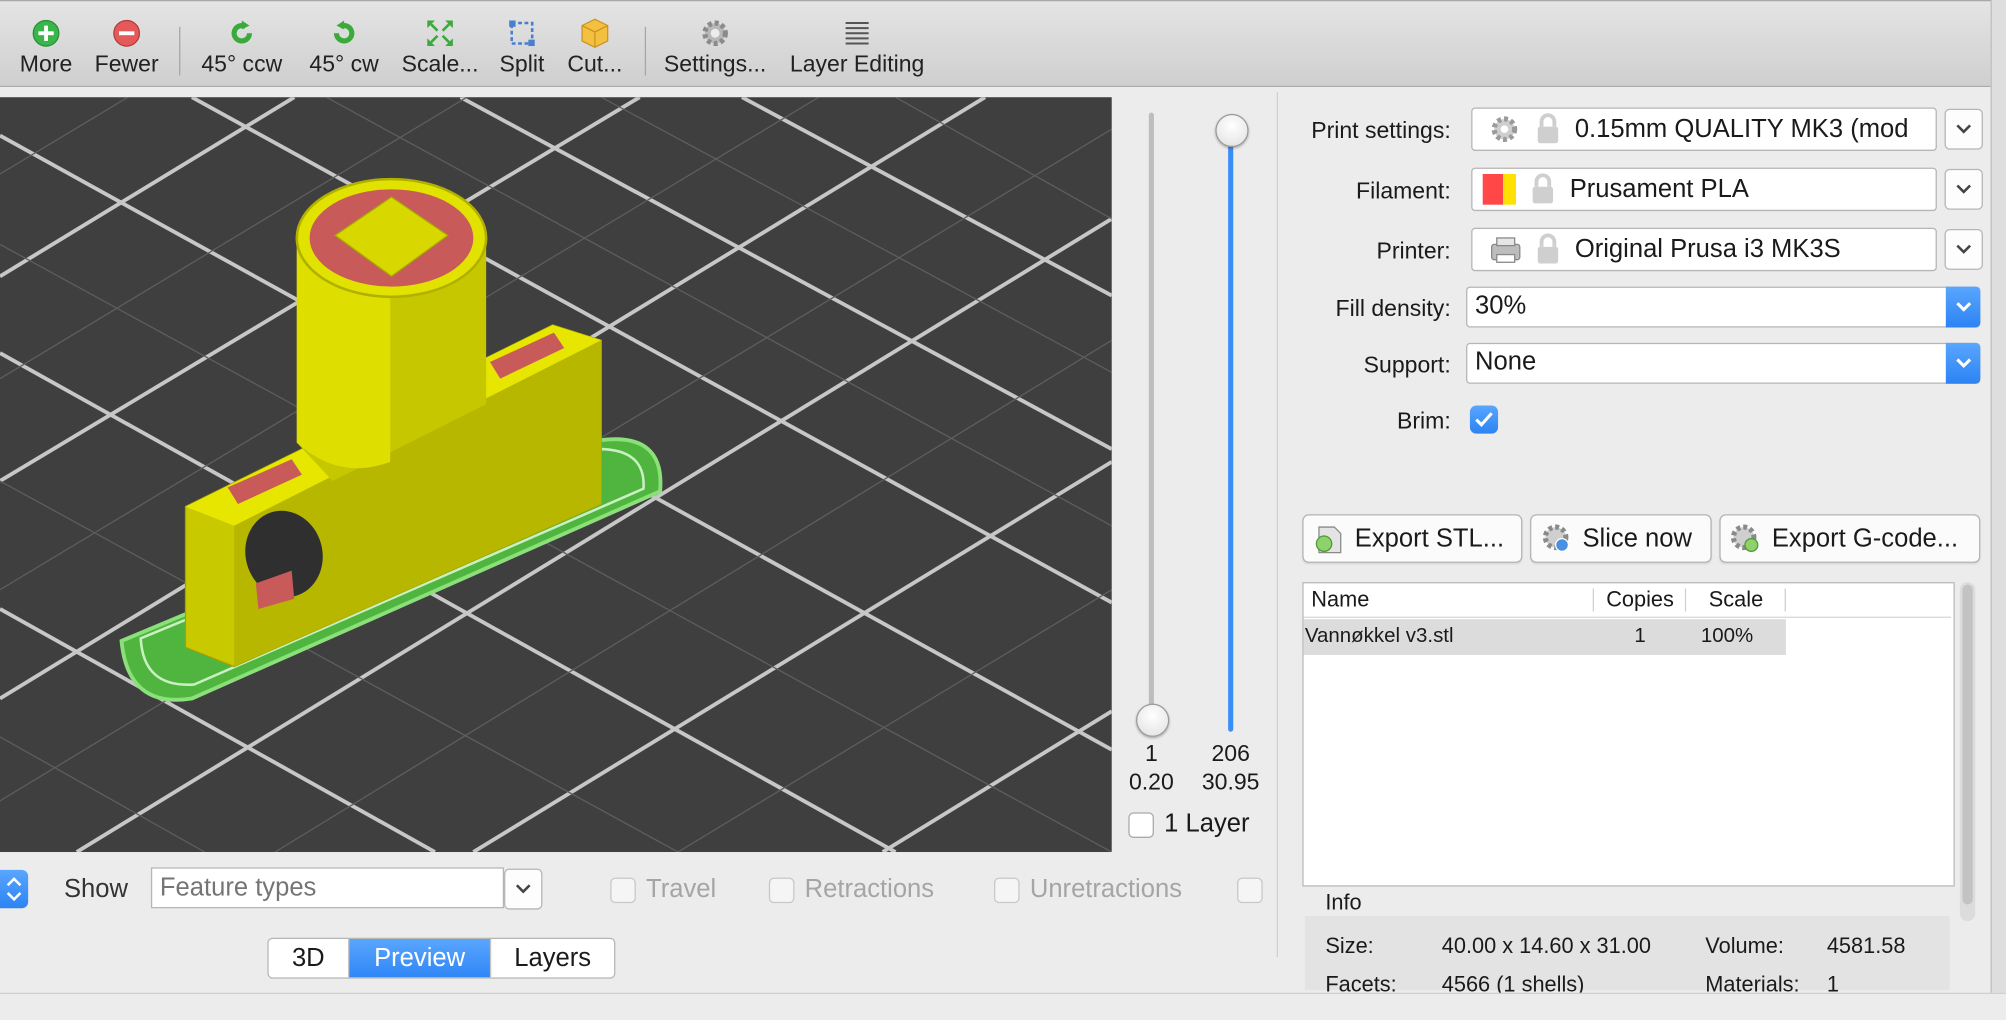 Image resolution: width=2006 pixels, height=1020 pixels. I want to click on lower-layer-handle, so click(1153, 720).